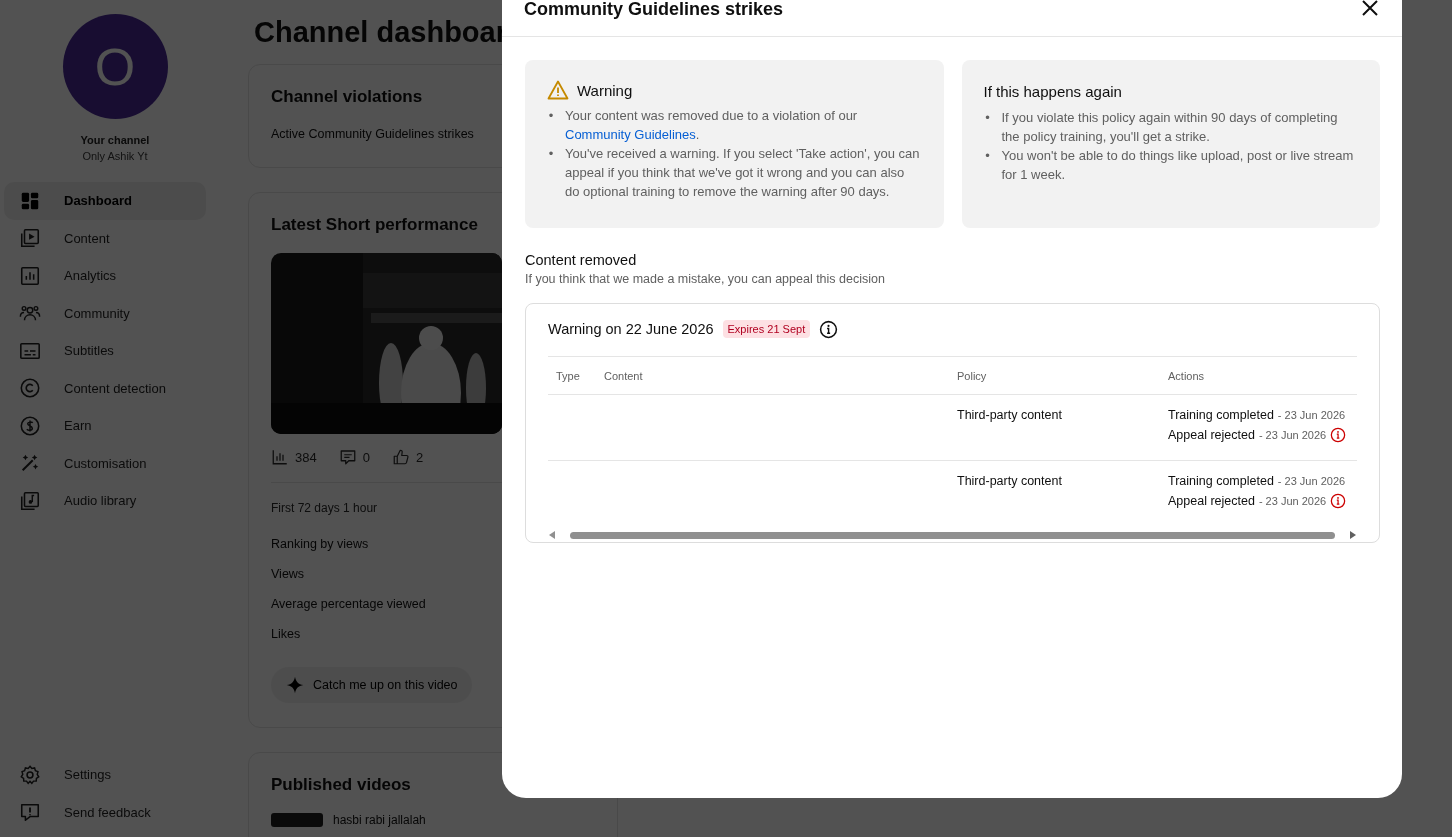  What do you see at coordinates (30, 425) in the screenshot?
I see `dollar-icon` at bounding box center [30, 425].